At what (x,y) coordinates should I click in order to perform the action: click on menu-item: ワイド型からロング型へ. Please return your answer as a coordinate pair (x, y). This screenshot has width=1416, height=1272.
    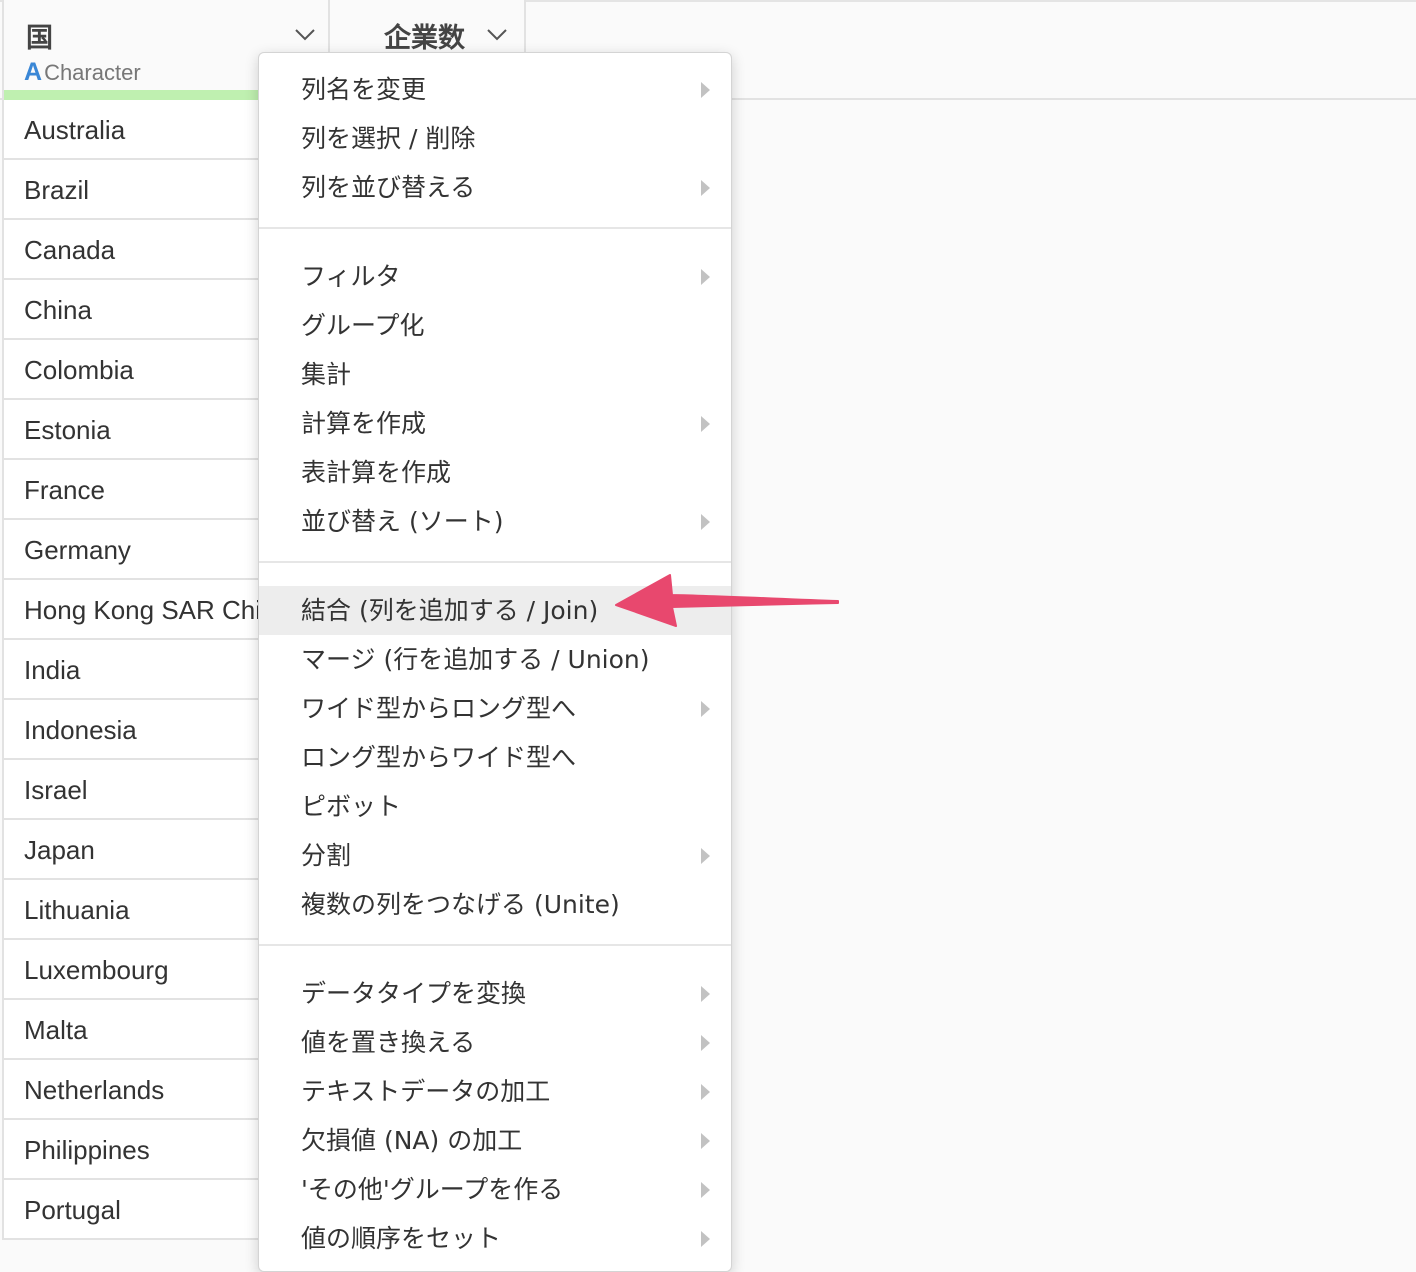
    Looking at the image, I should click on (495, 708).